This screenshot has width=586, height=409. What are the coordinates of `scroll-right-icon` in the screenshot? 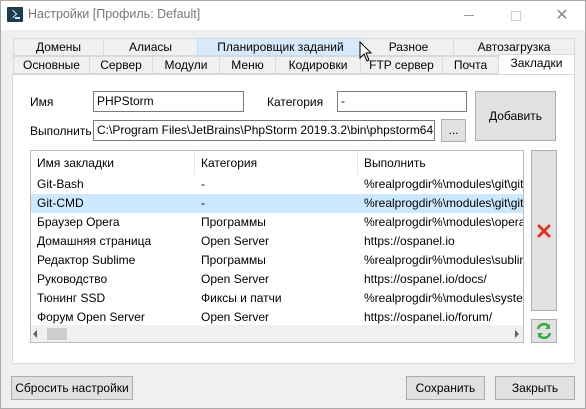 It's located at (517, 334).